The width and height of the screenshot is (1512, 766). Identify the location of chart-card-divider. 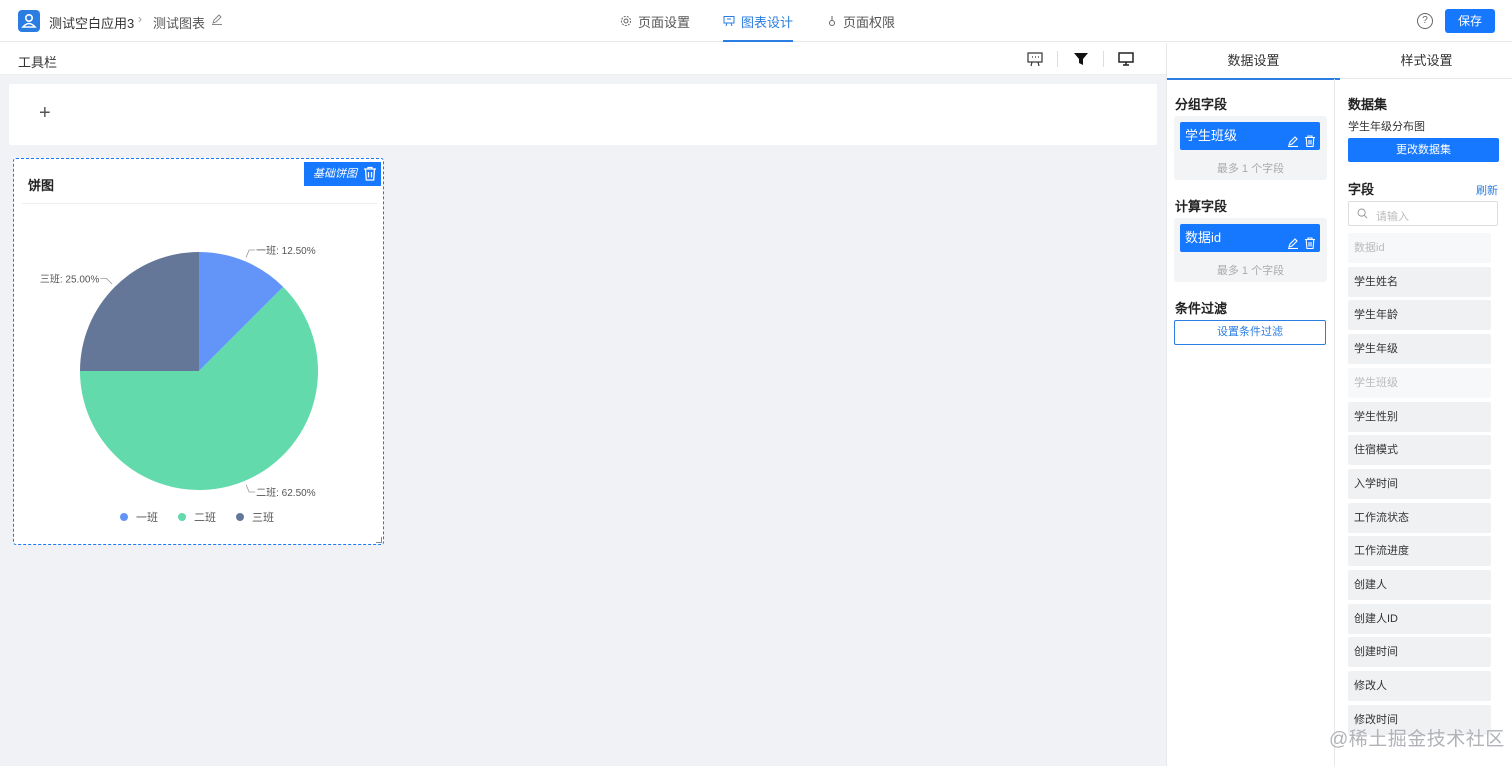
(199, 203).